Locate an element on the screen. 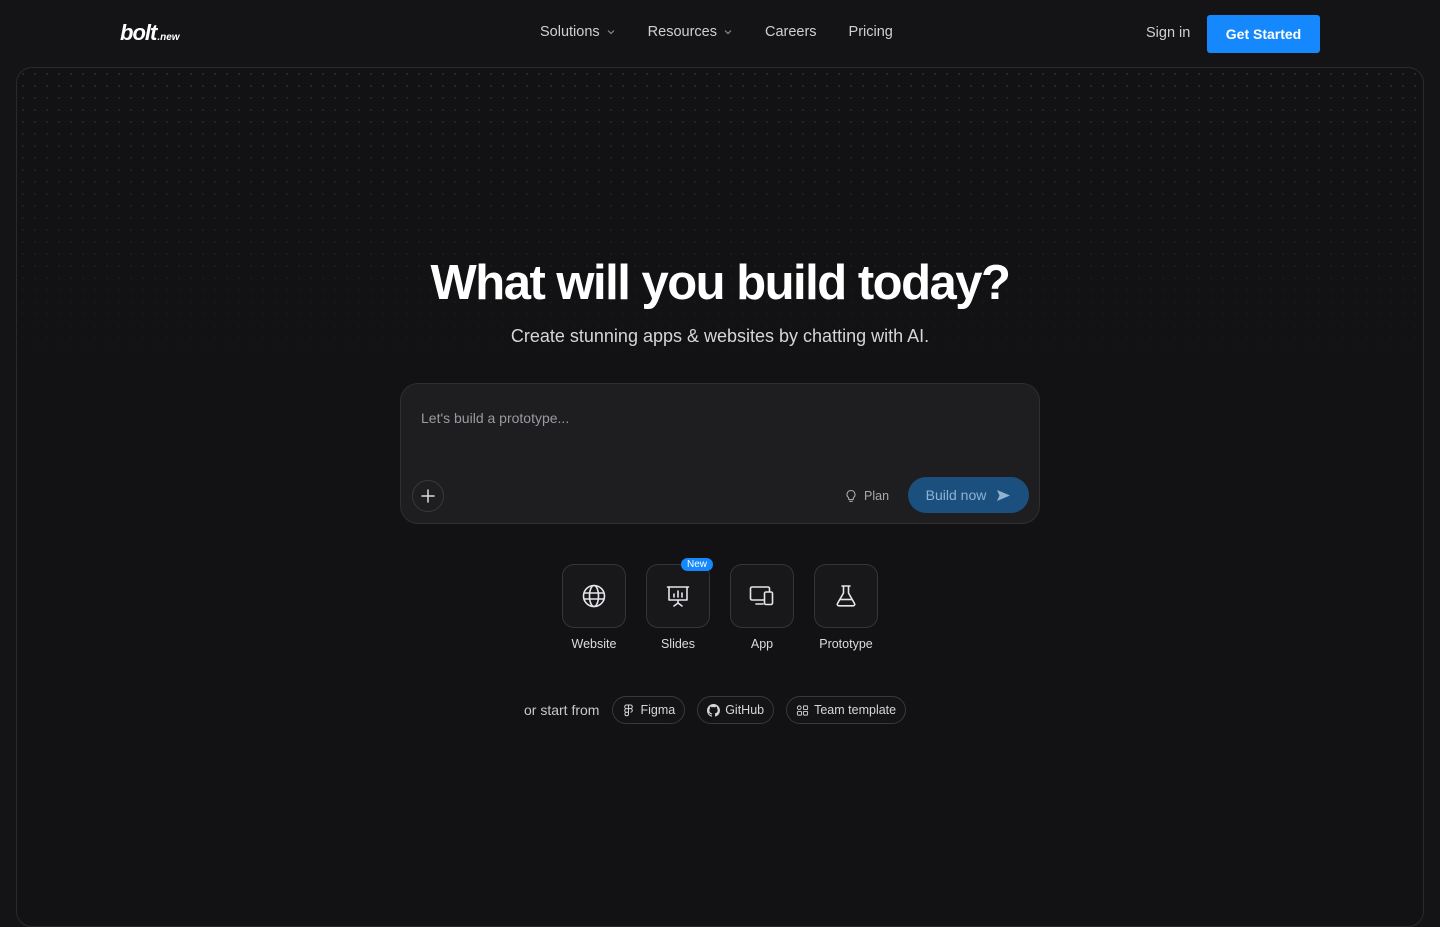 Image resolution: width=1440 pixels, height=927 pixels. nav-solutions: Solutions is located at coordinates (578, 32).